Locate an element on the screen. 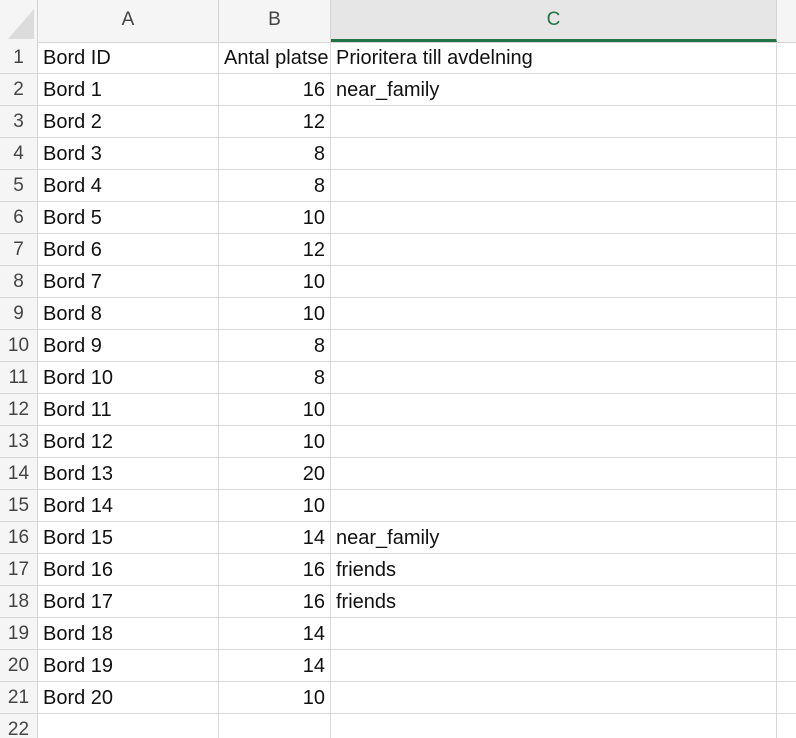 Image resolution: width=796 pixels, height=738 pixels. row-header: 5 is located at coordinates (19, 185).